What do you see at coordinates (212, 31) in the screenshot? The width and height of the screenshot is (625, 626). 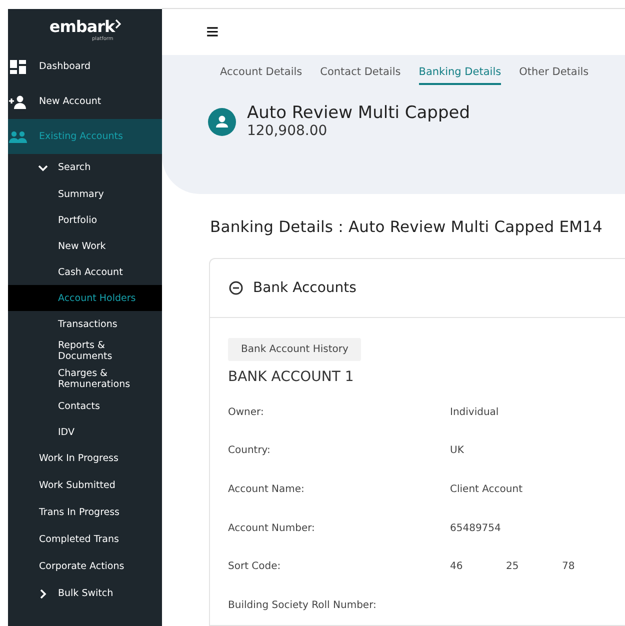 I see `menu-button: ≡` at bounding box center [212, 31].